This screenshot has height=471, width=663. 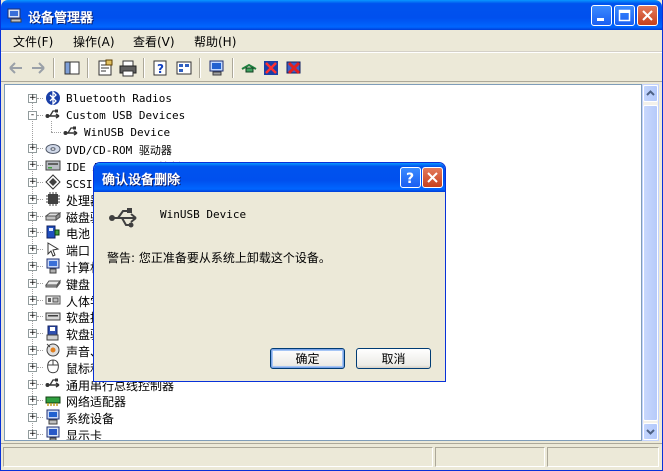 What do you see at coordinates (218, 457) in the screenshot?
I see `status-pane` at bounding box center [218, 457].